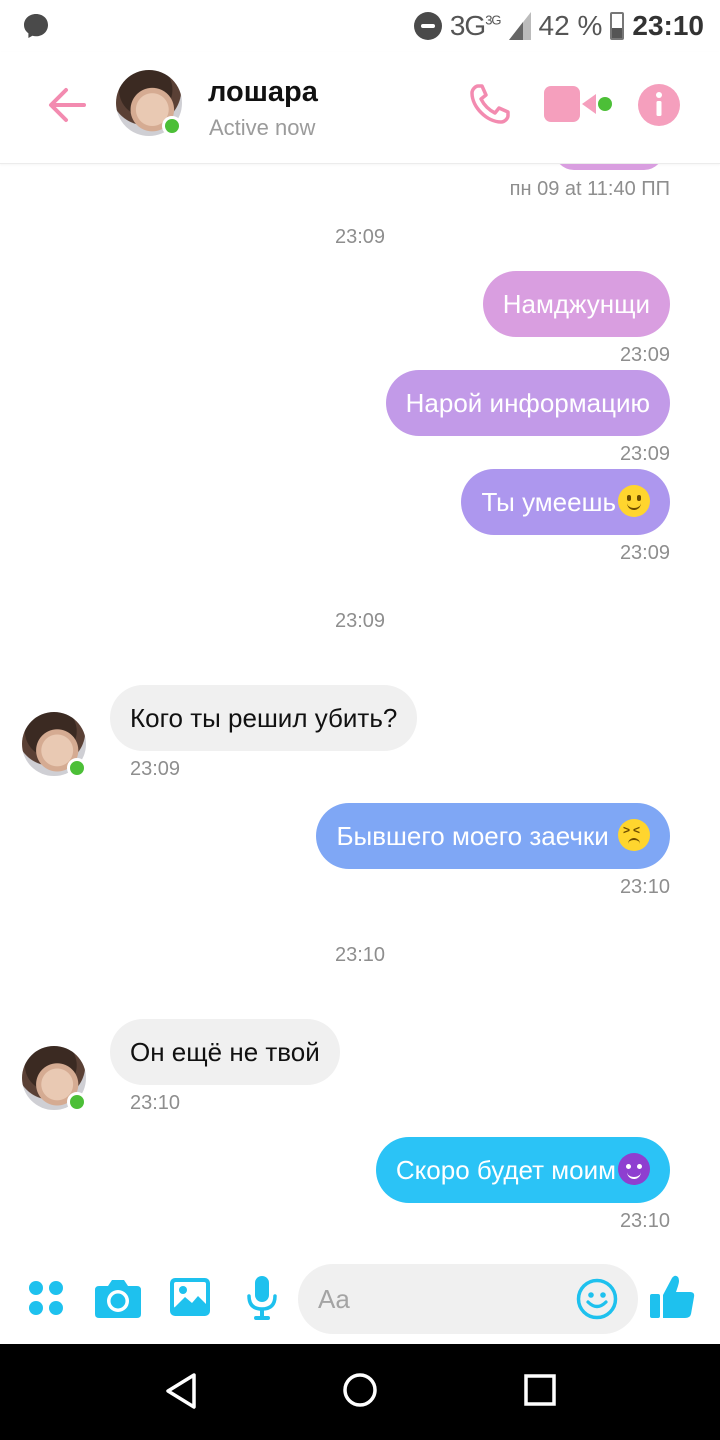  I want to click on outgoing-message-bubble: Намджунщи, so click(576, 304).